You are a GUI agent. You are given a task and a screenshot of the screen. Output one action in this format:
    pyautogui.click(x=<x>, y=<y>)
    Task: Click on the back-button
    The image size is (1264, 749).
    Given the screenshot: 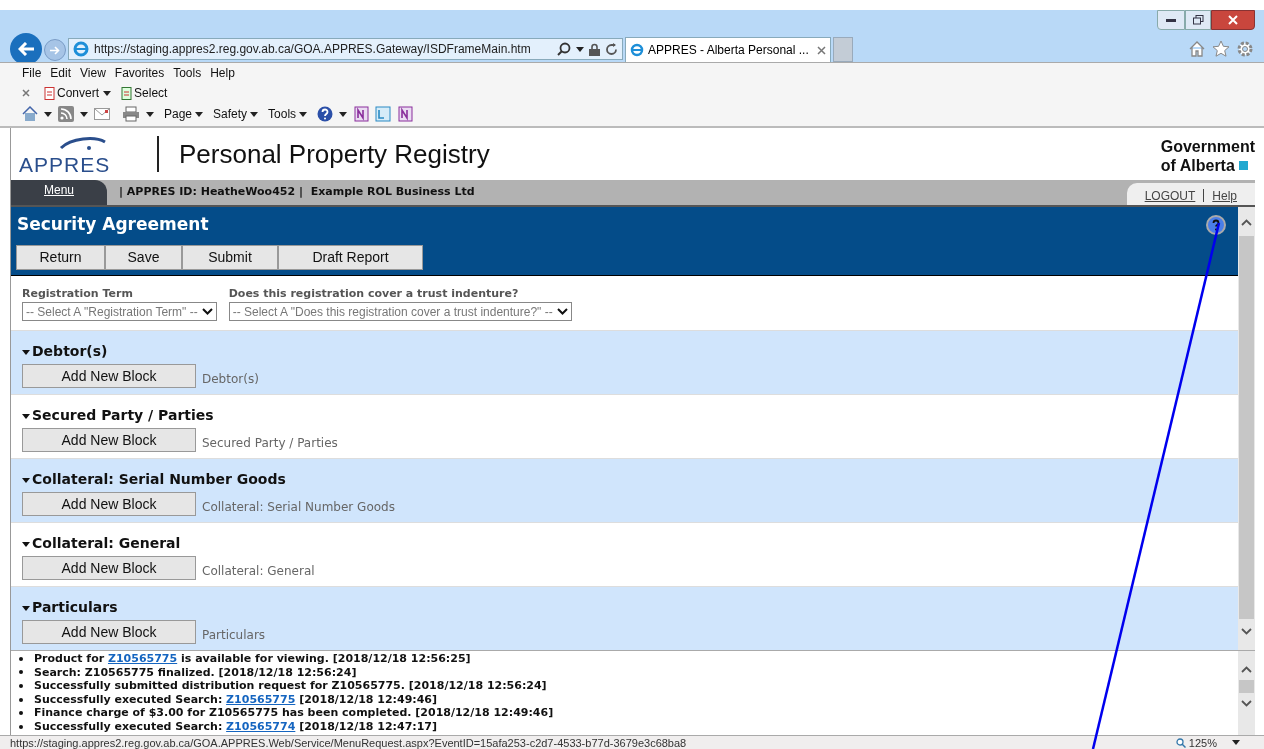 What is the action you would take?
    pyautogui.click(x=26, y=49)
    